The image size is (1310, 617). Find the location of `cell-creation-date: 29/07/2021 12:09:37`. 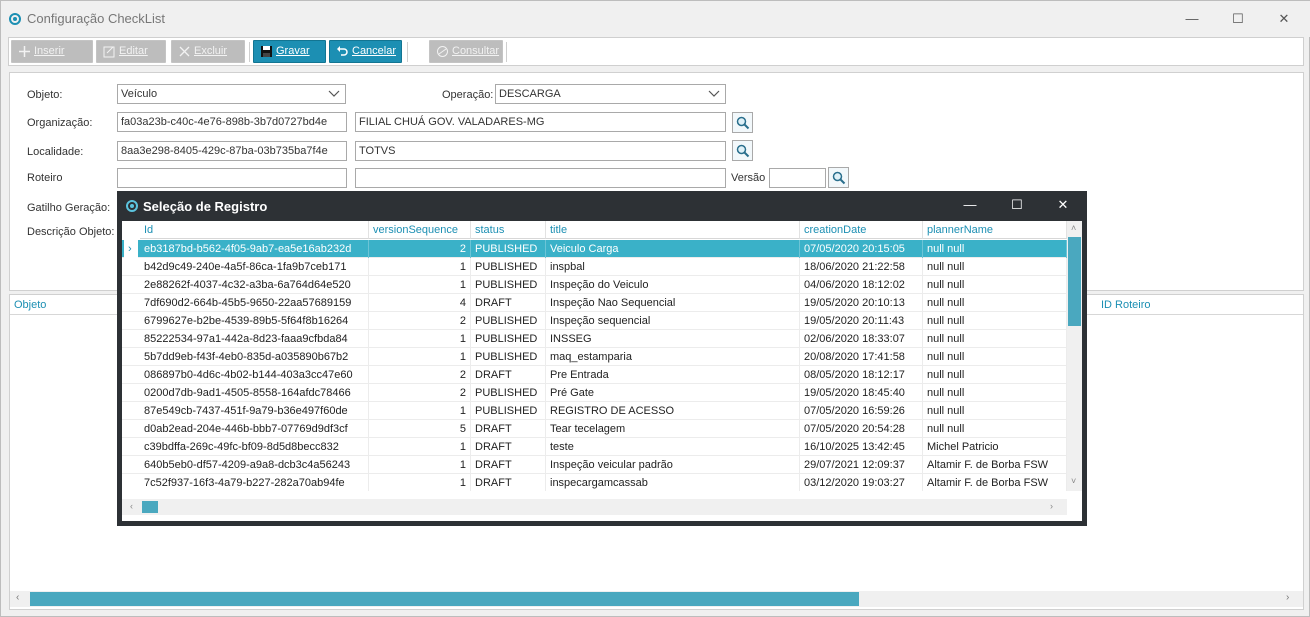

cell-creation-date: 29/07/2021 12:09:37 is located at coordinates (861, 465).